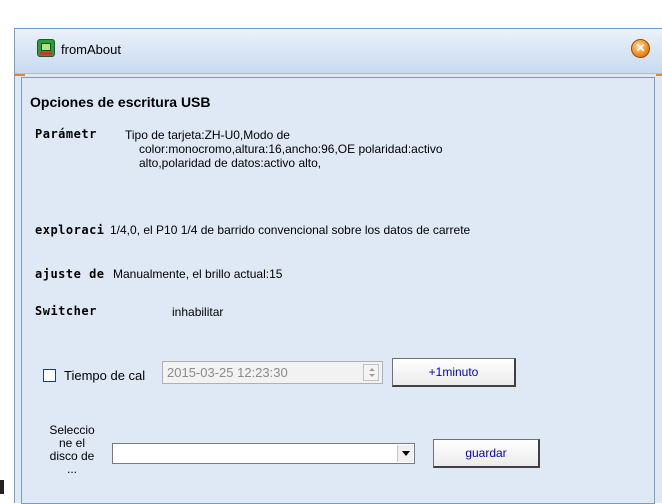 The width and height of the screenshot is (662, 504). I want to click on edge-mark, so click(2, 487).